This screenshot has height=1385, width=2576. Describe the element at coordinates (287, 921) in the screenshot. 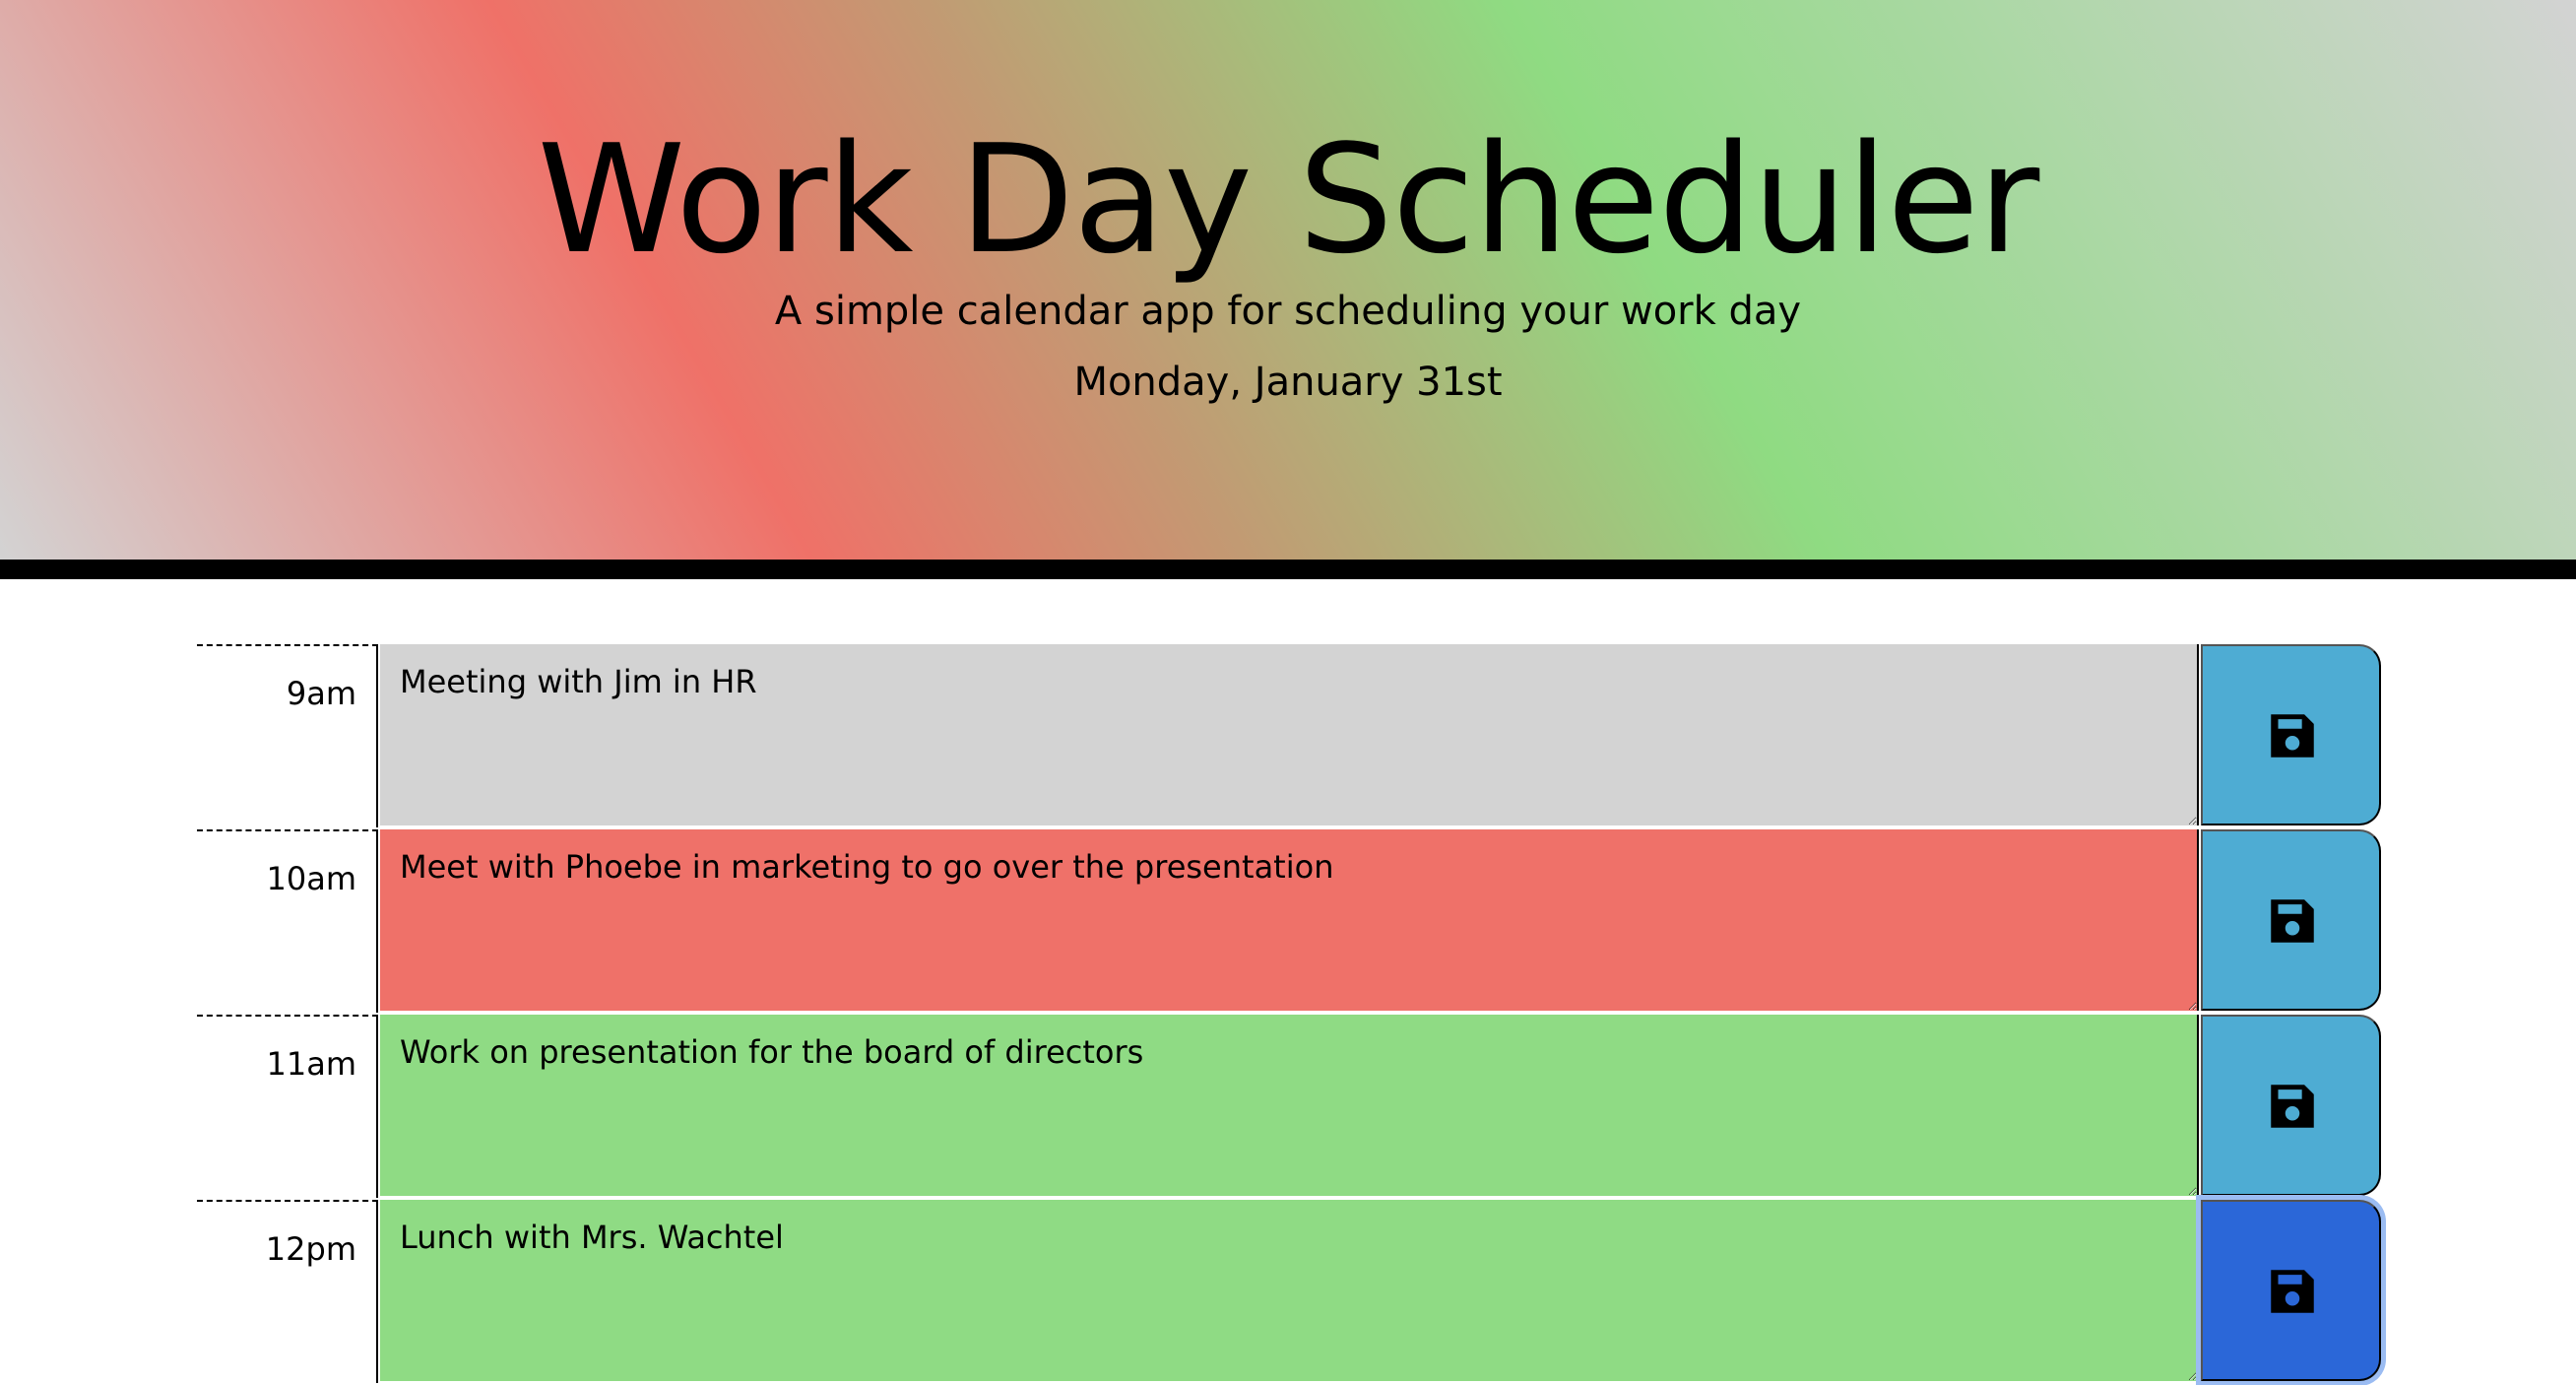

I see `hour-column: 10am` at that location.